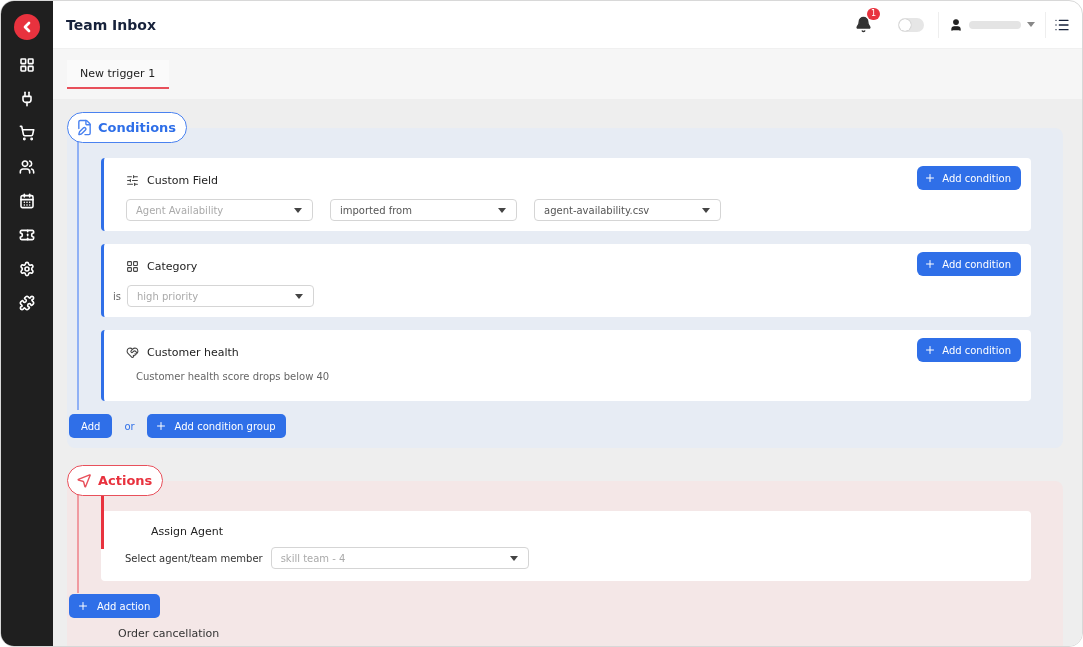 This screenshot has width=1083, height=647. Describe the element at coordinates (183, 180) in the screenshot. I see `condition-title: Custom Field` at that location.